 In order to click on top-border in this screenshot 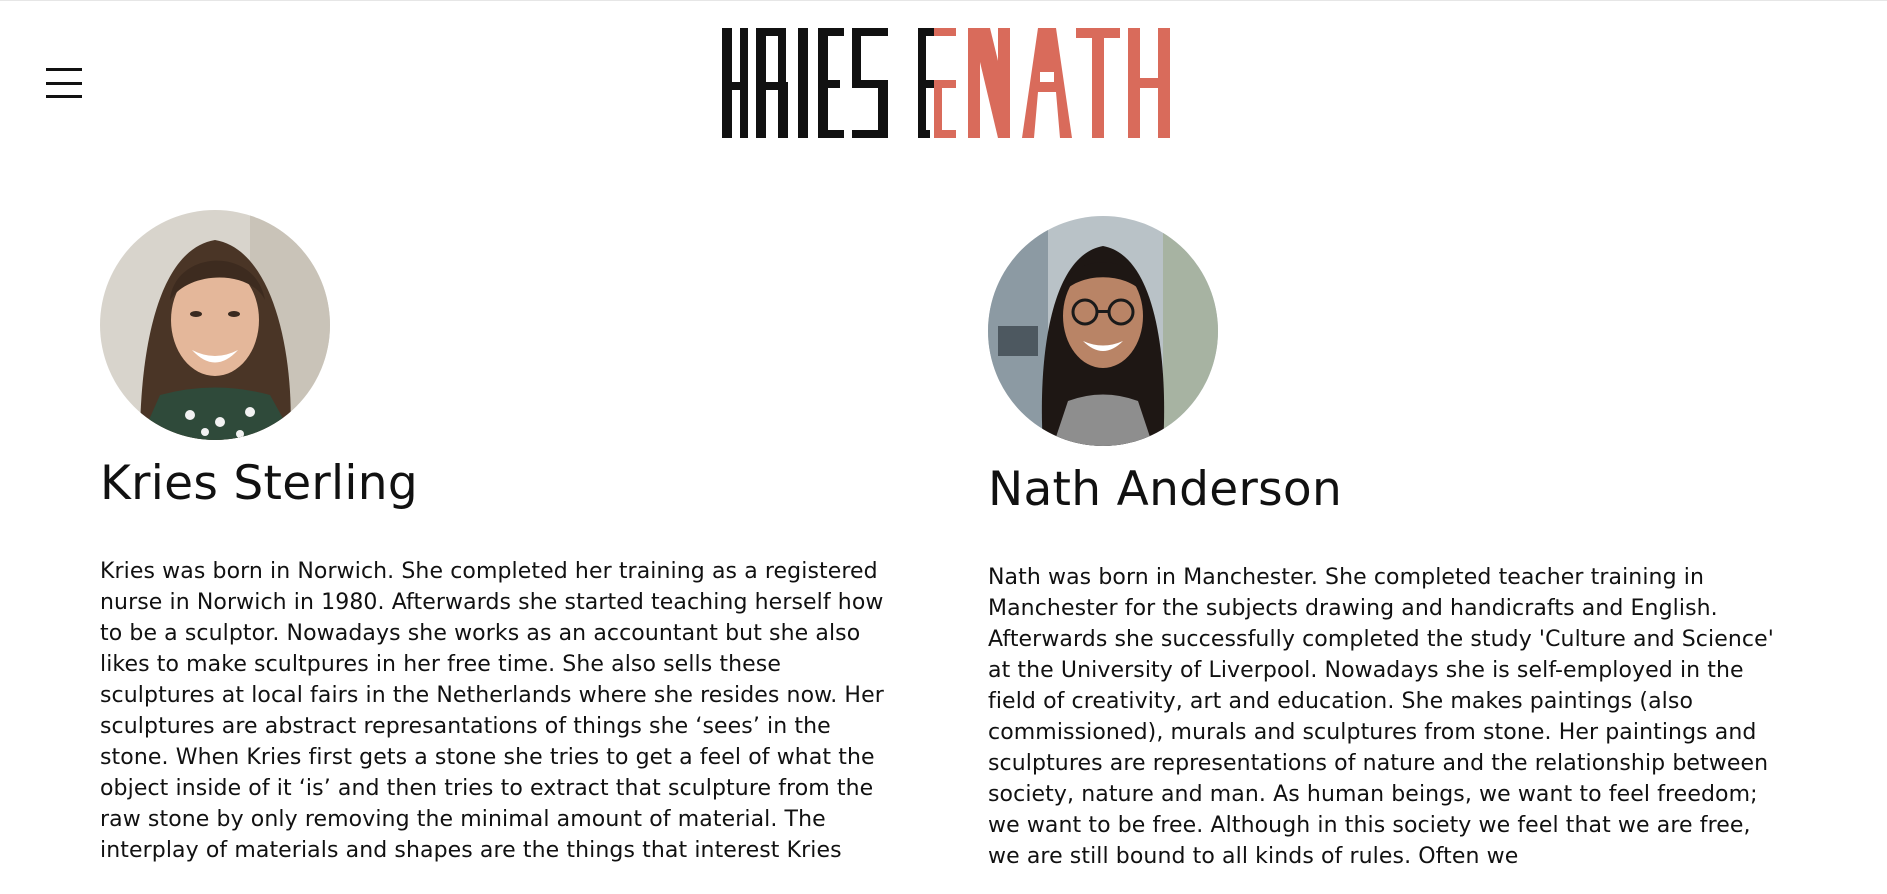, I will do `click(943, 0)`.